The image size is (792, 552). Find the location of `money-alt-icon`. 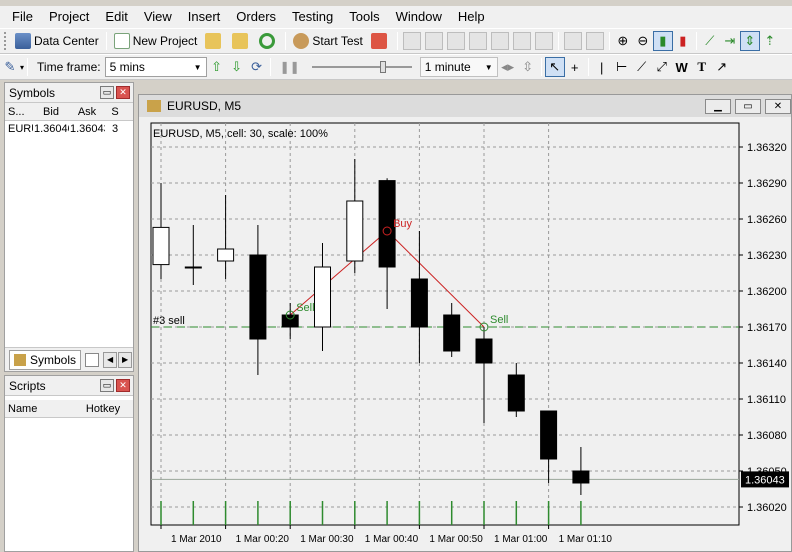

money-alt-icon is located at coordinates (594, 41).